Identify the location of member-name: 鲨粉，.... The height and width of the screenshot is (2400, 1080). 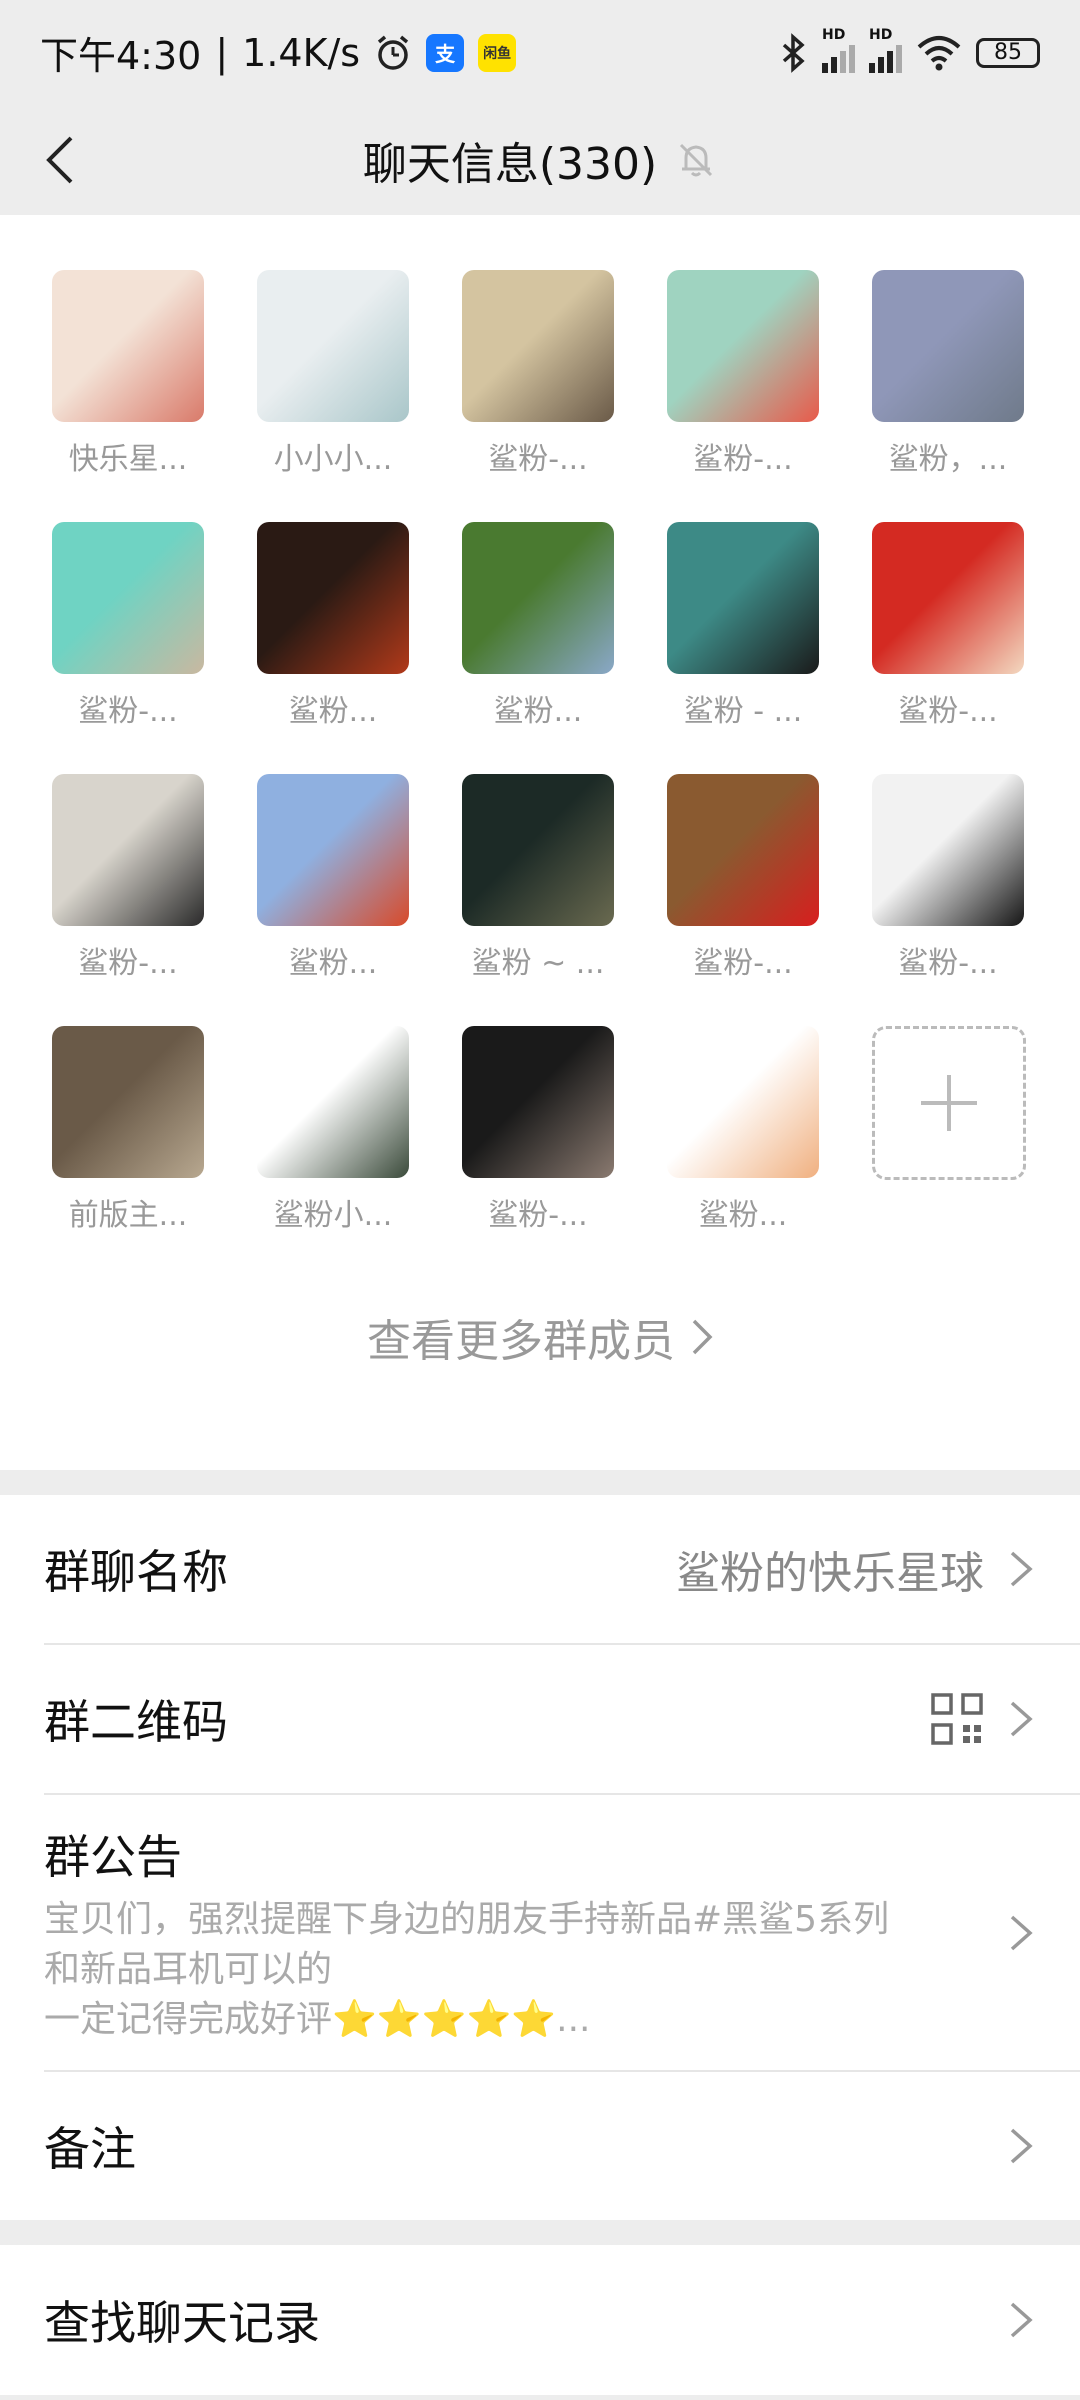
(948, 459).